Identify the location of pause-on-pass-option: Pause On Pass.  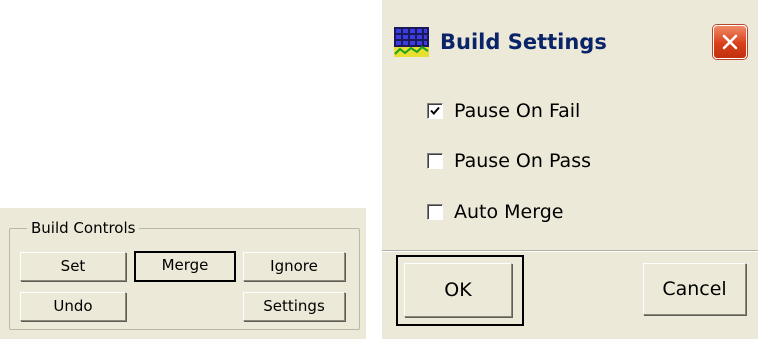
(509, 161).